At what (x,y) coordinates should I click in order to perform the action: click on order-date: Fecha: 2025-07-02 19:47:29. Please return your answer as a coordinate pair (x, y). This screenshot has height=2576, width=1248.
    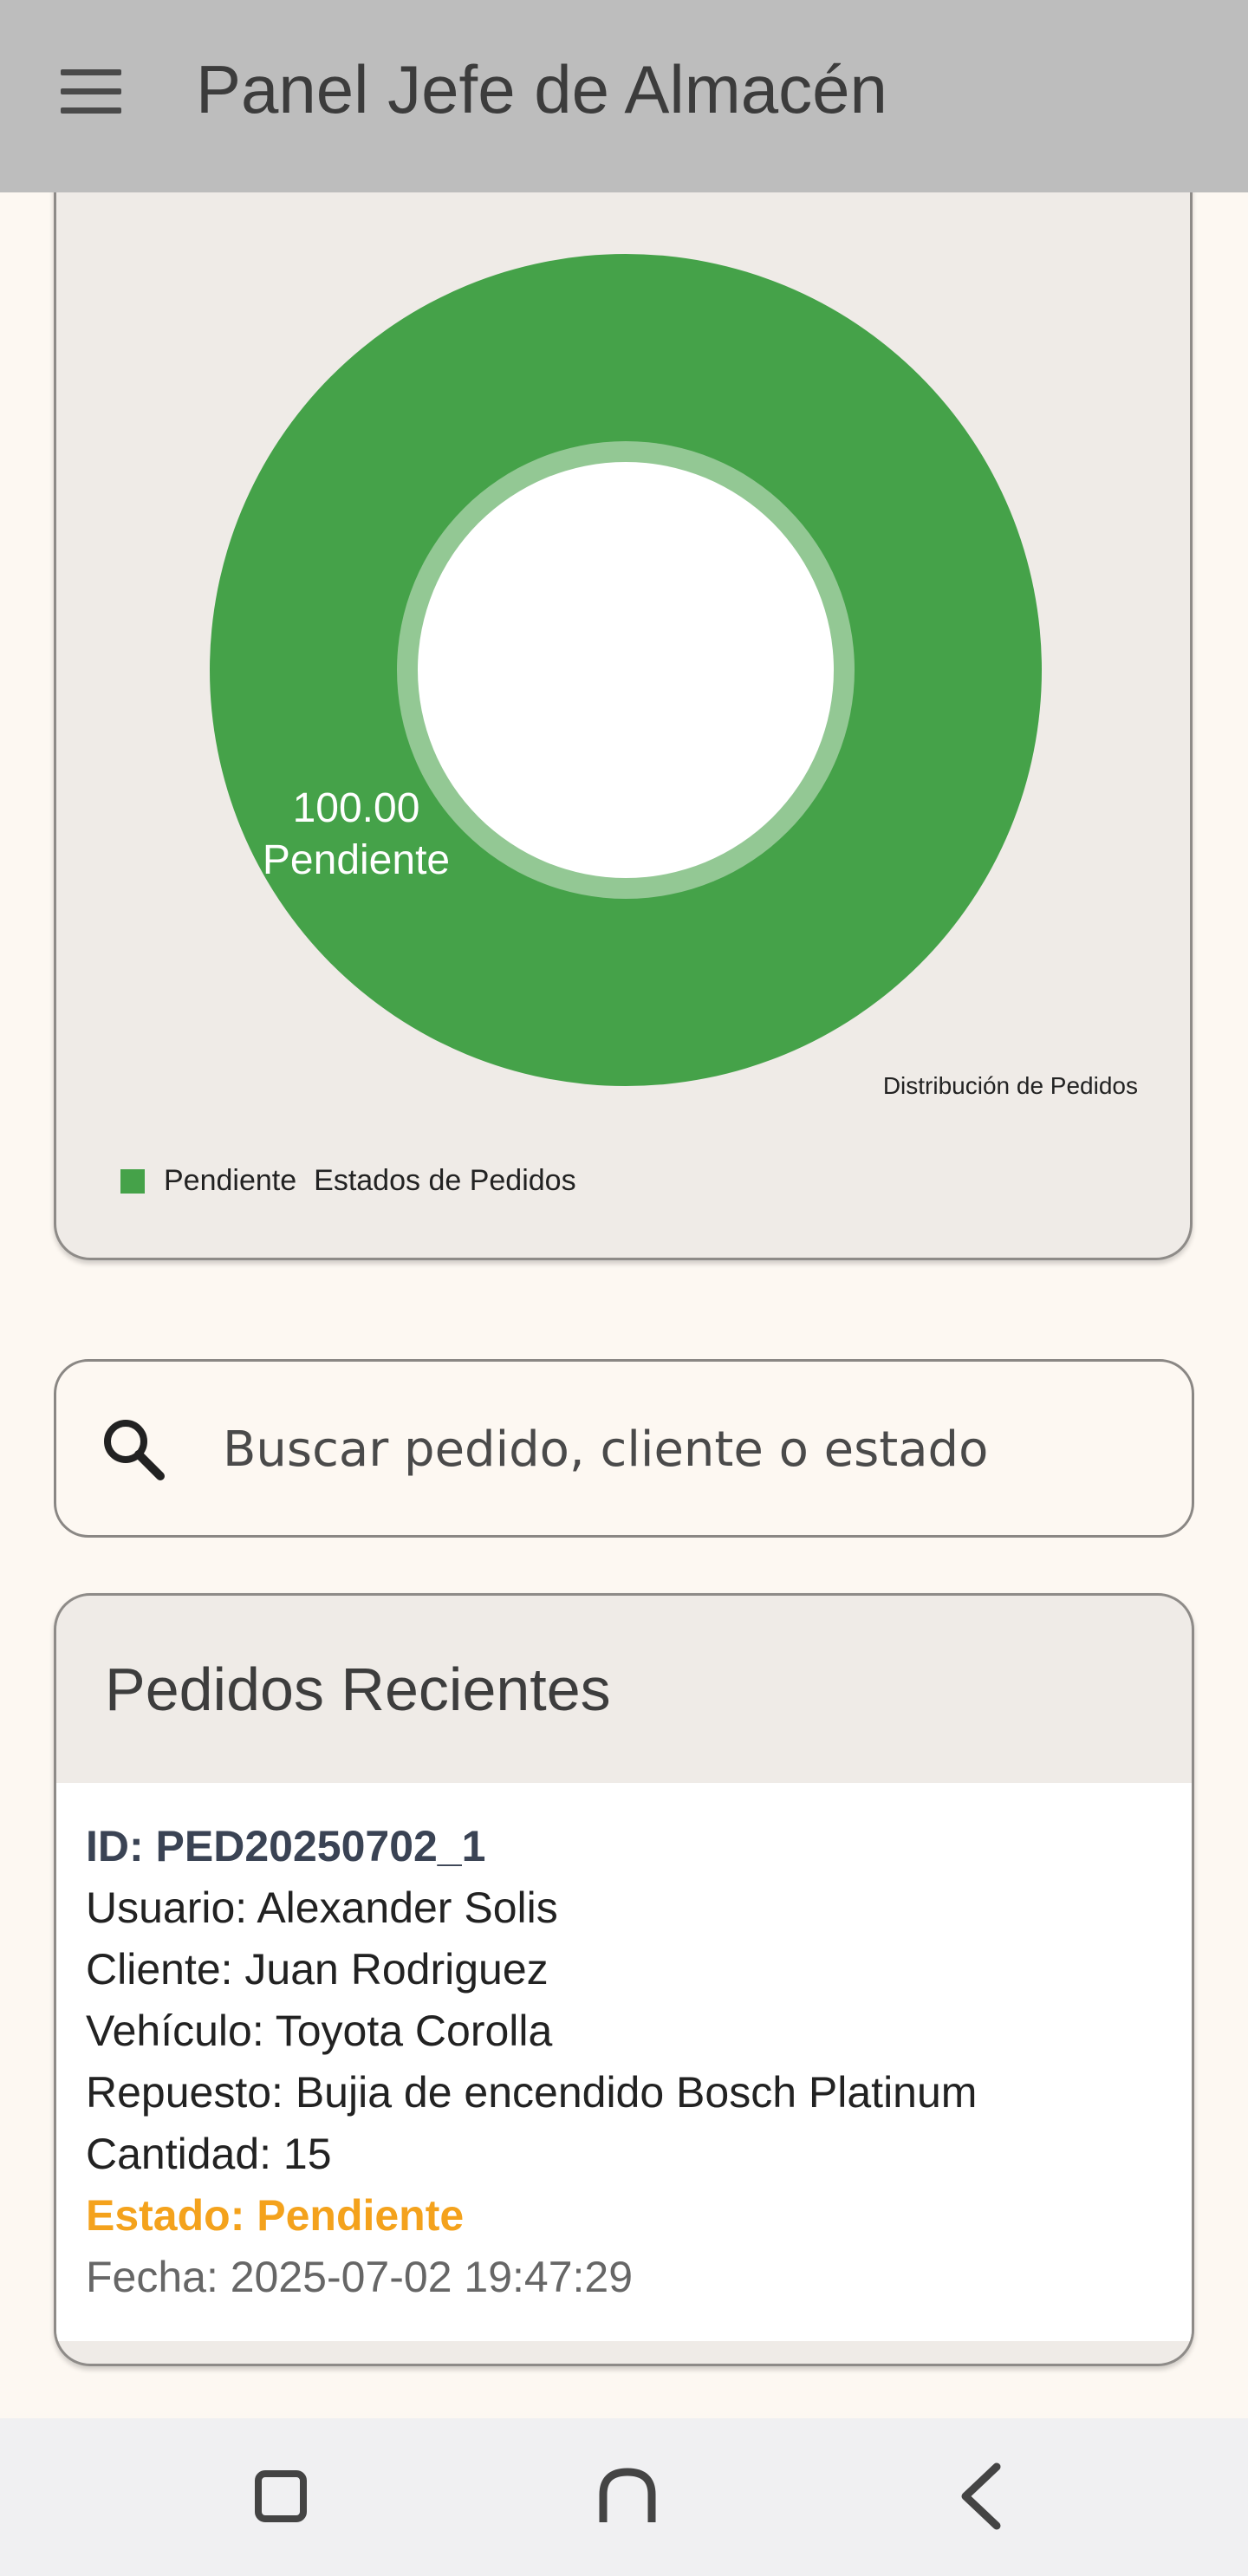
    Looking at the image, I should click on (360, 2277).